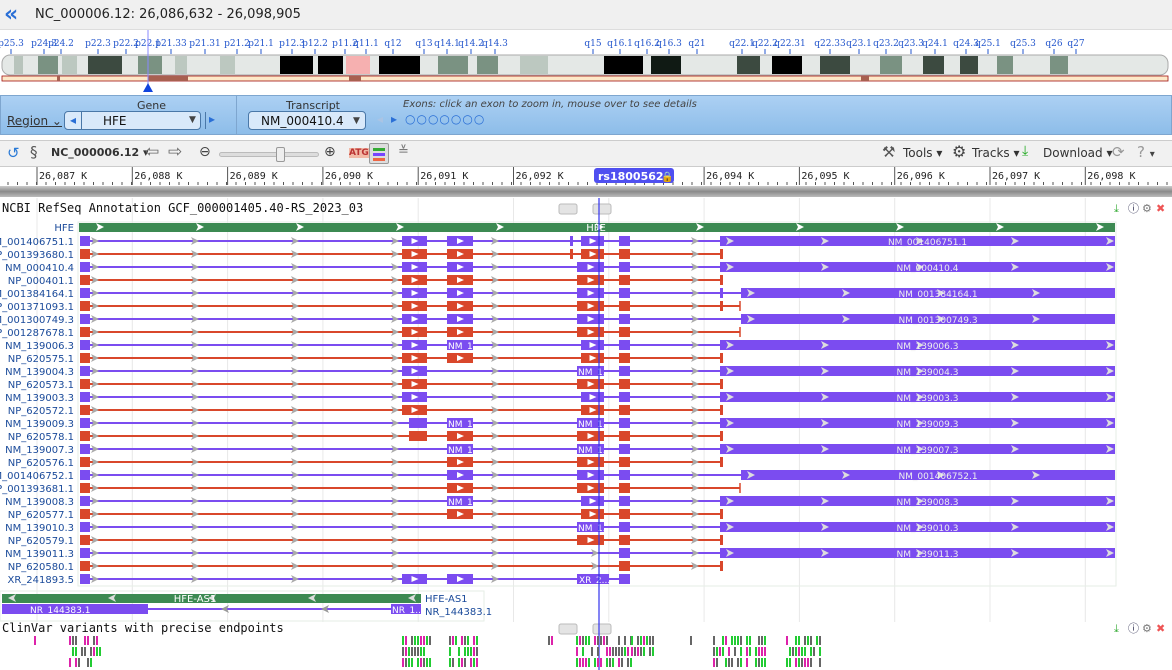 The height and width of the screenshot is (670, 1172). Describe the element at coordinates (41, 411) in the screenshot. I see `transcript-label: NP_620572.1` at that location.